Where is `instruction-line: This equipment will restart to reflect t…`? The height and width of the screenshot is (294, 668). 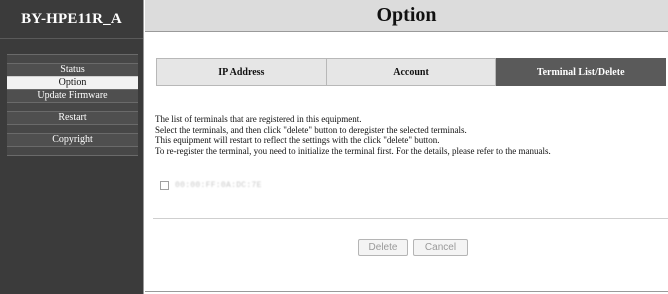
instruction-line: This equipment will restart to reflect t… is located at coordinates (297, 140).